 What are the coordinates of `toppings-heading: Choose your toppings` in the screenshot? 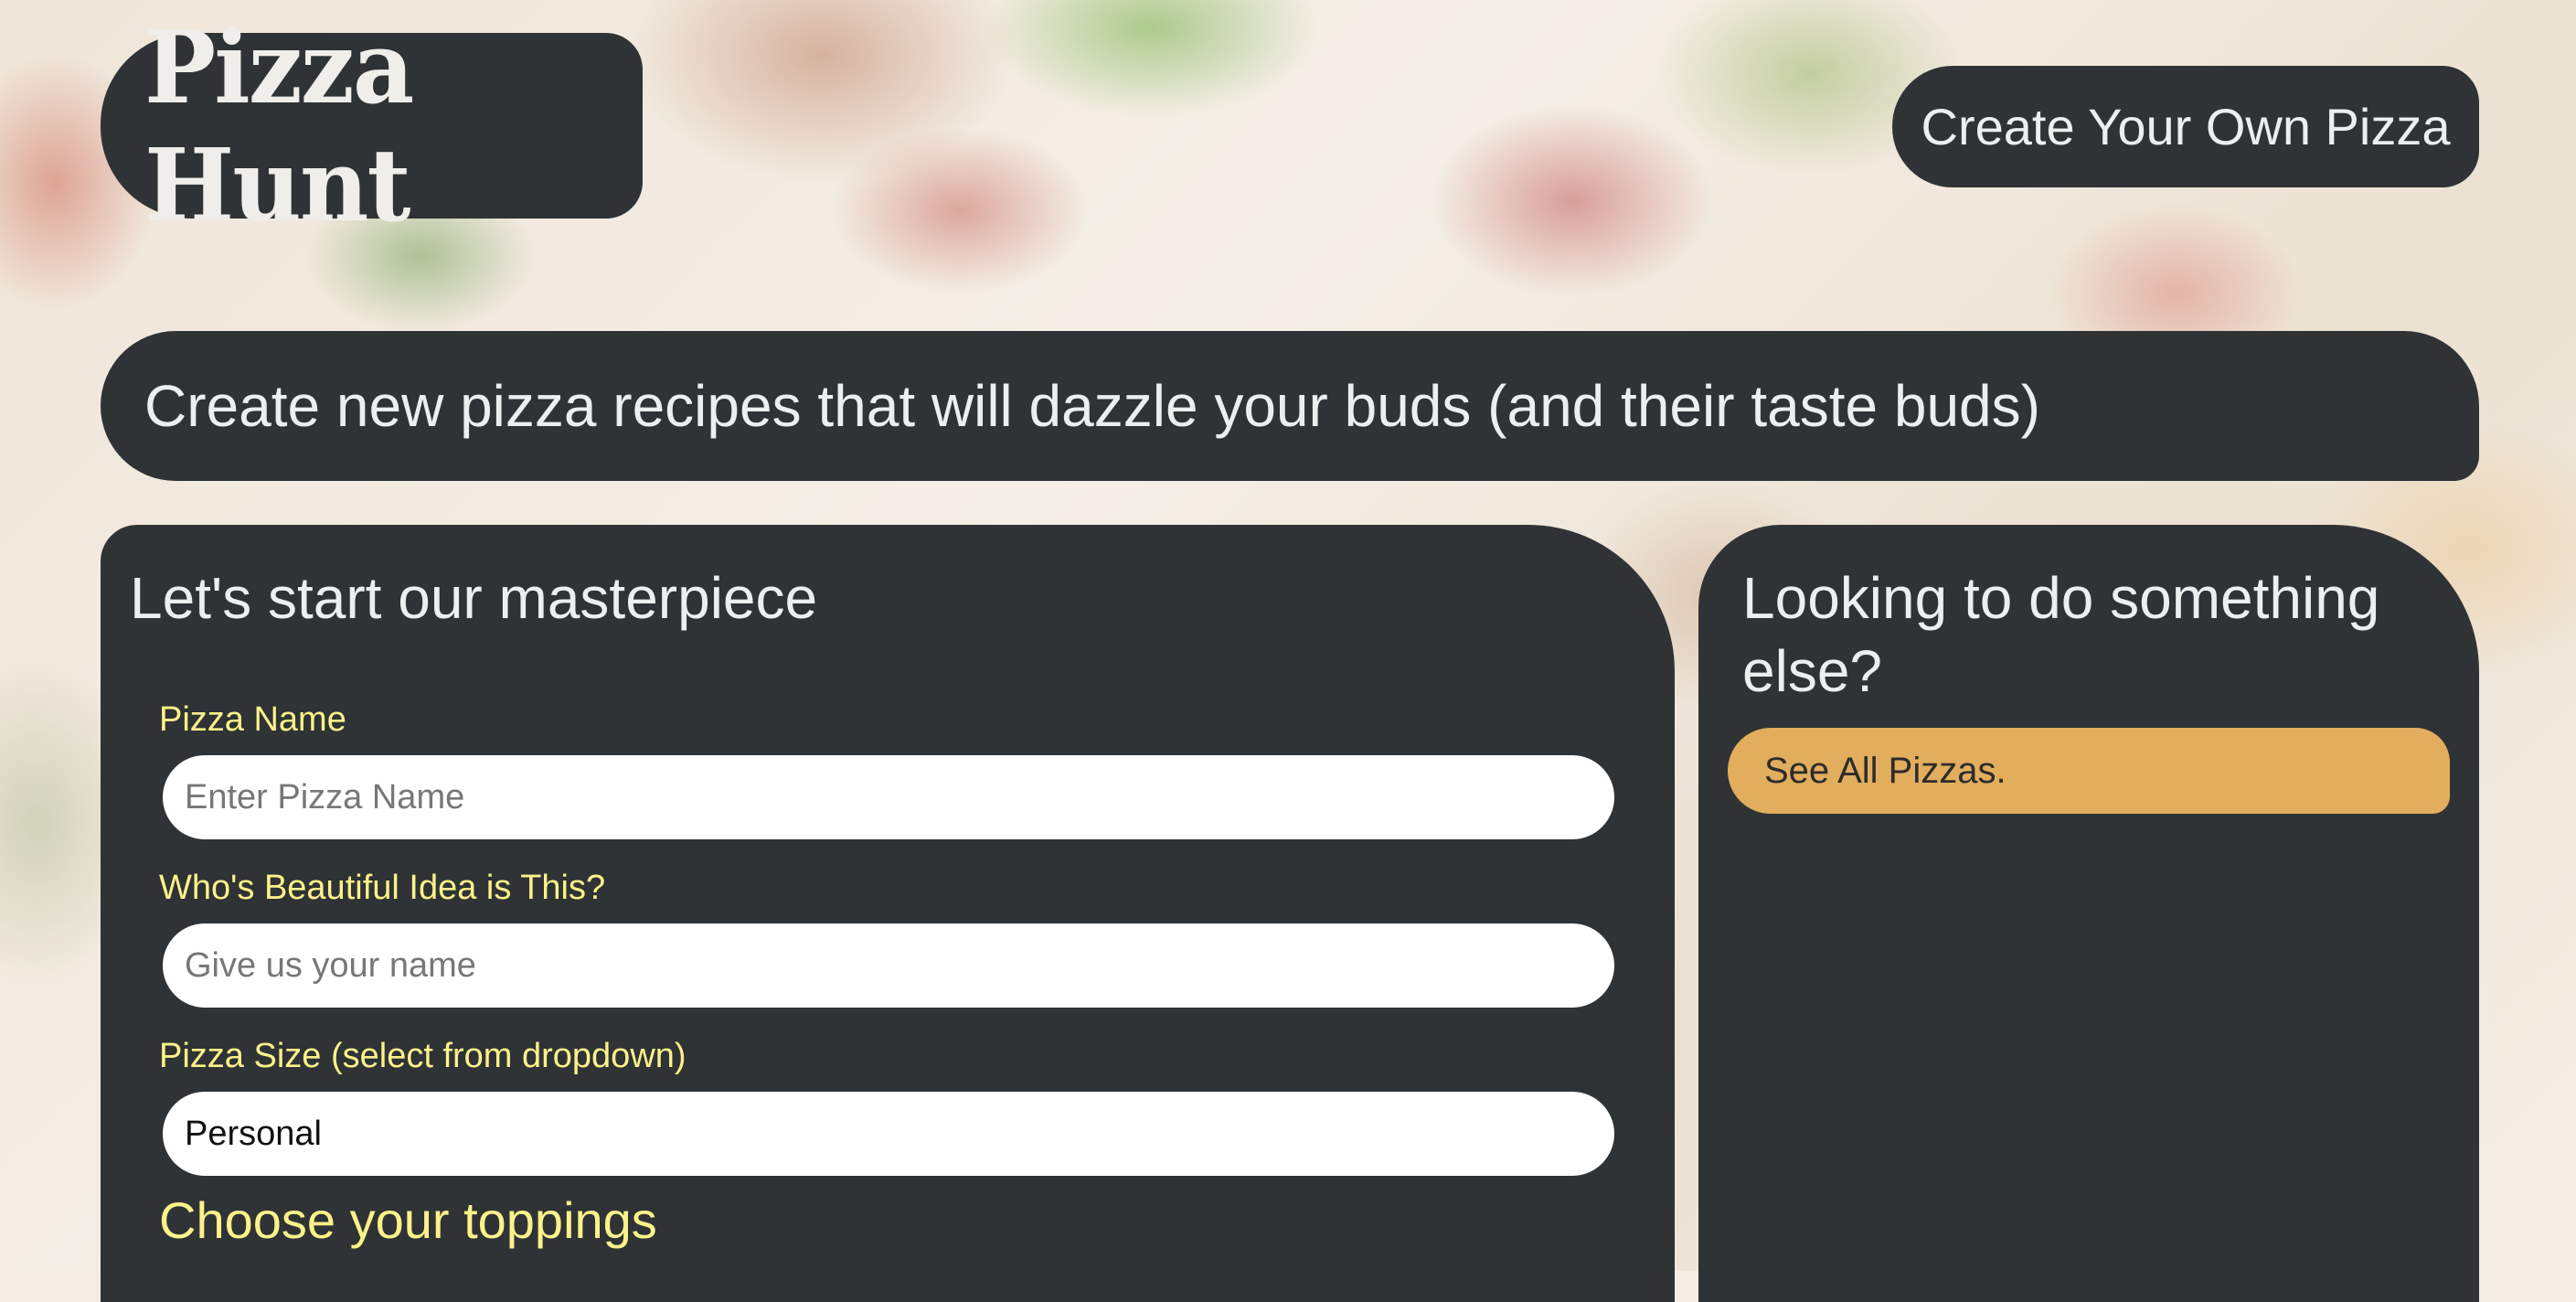 It's located at (408, 1220).